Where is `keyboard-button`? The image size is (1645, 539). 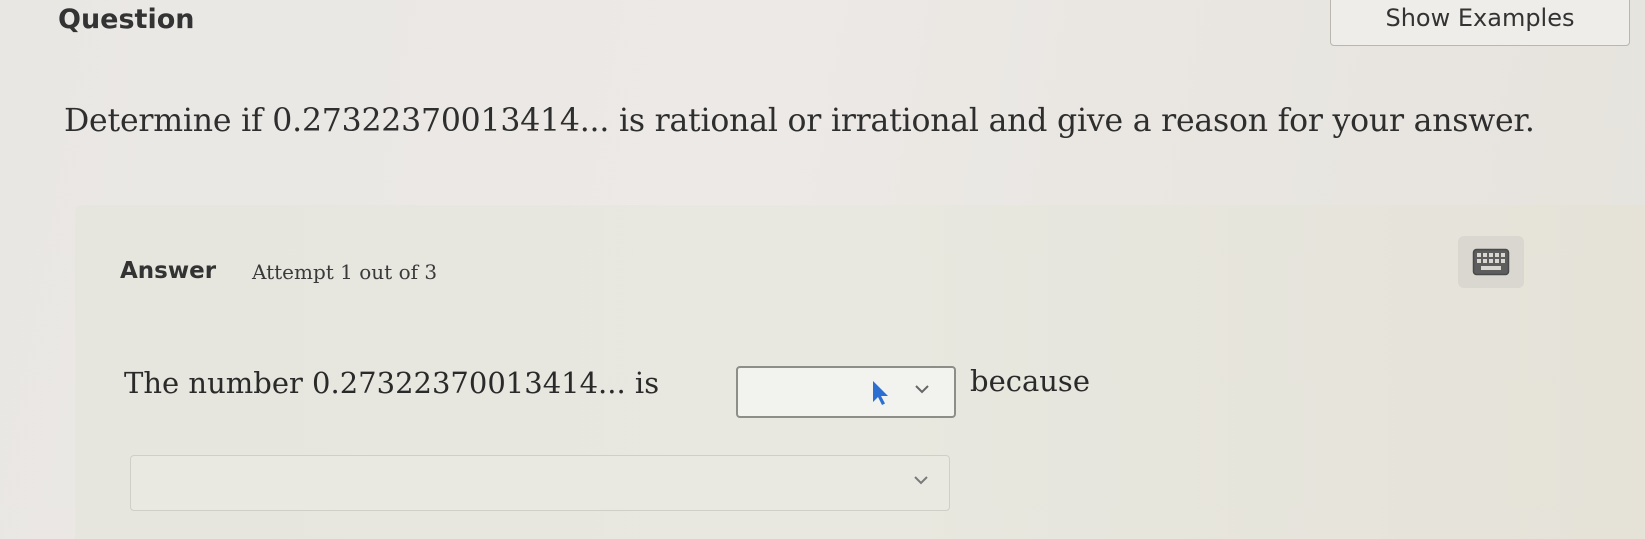
keyboard-button is located at coordinates (1491, 262).